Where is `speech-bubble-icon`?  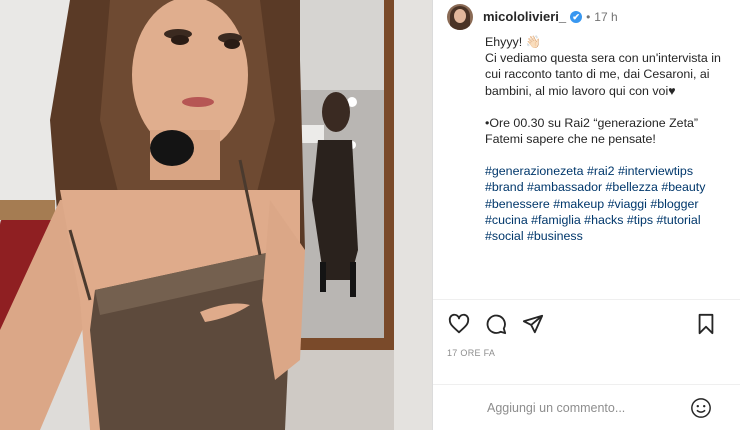
speech-bubble-icon is located at coordinates (496, 324).